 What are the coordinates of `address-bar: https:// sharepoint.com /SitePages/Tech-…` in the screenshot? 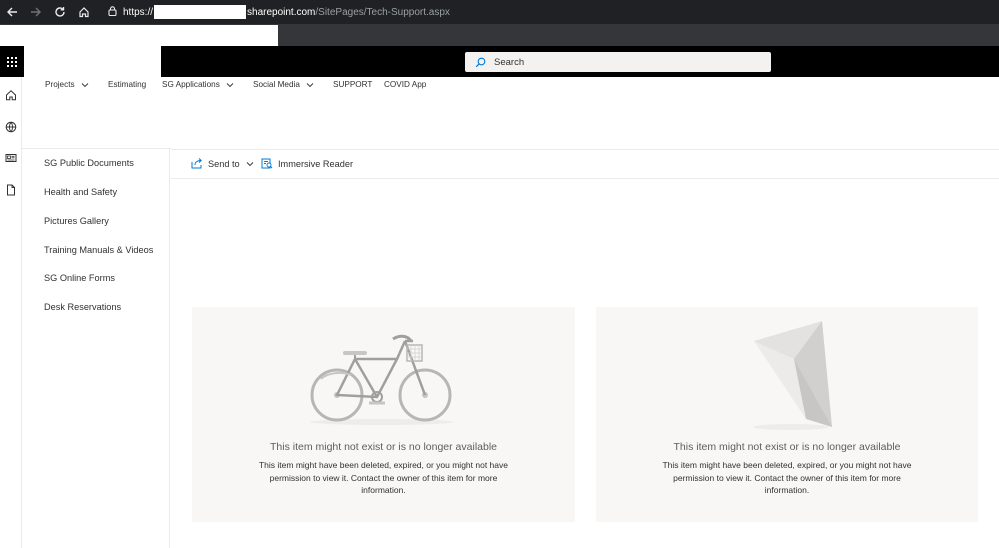 It's located at (276, 12).